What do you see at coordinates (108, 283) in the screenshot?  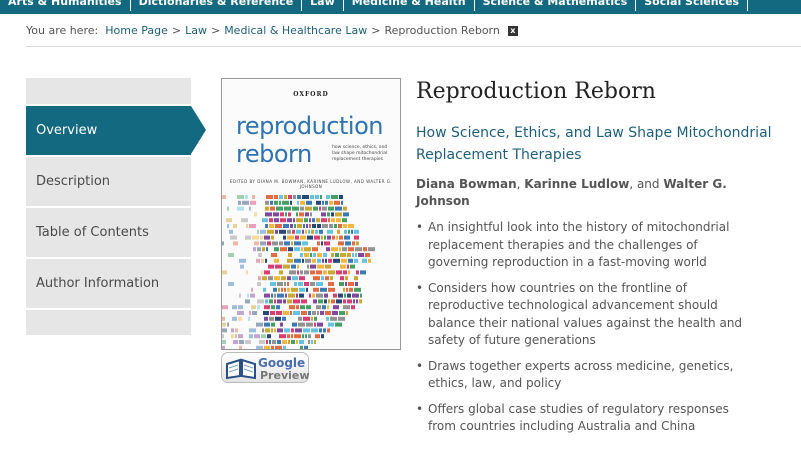 I see `side-nav-item-author-information: Author Information` at bounding box center [108, 283].